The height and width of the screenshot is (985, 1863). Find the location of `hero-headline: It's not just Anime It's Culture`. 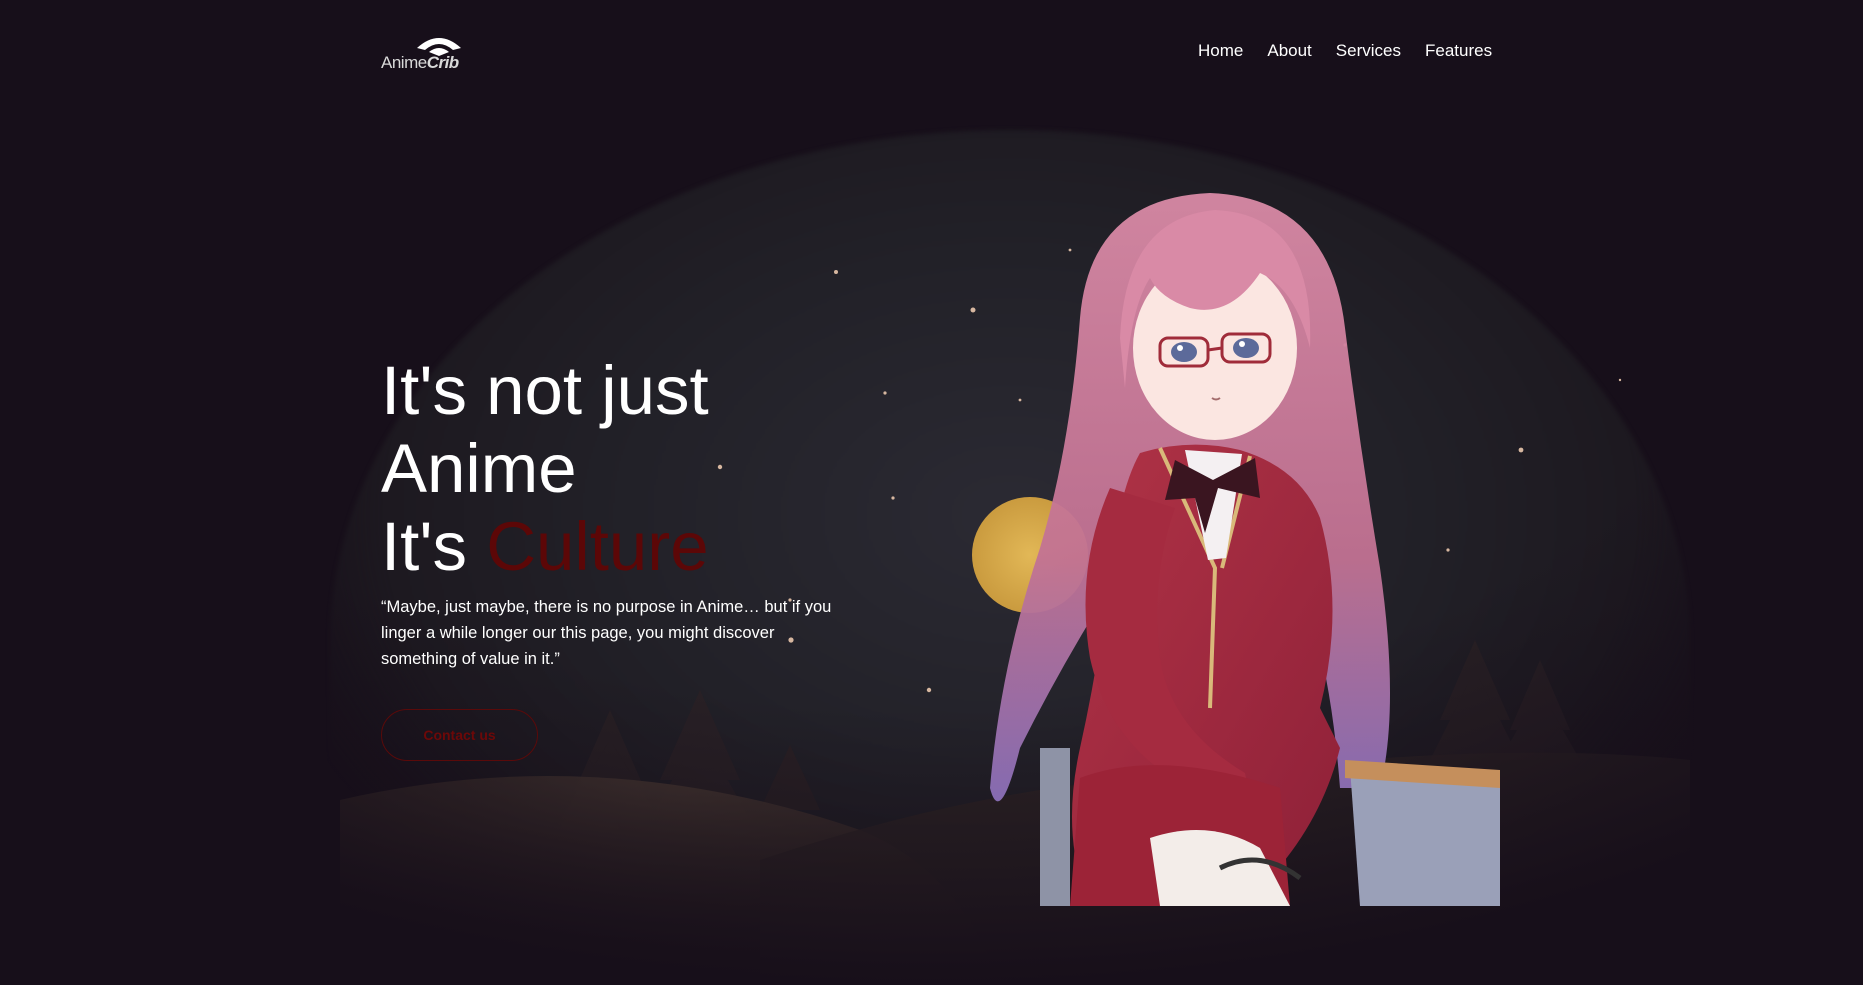

hero-headline: It's not just Anime It's Culture is located at coordinates (545, 469).